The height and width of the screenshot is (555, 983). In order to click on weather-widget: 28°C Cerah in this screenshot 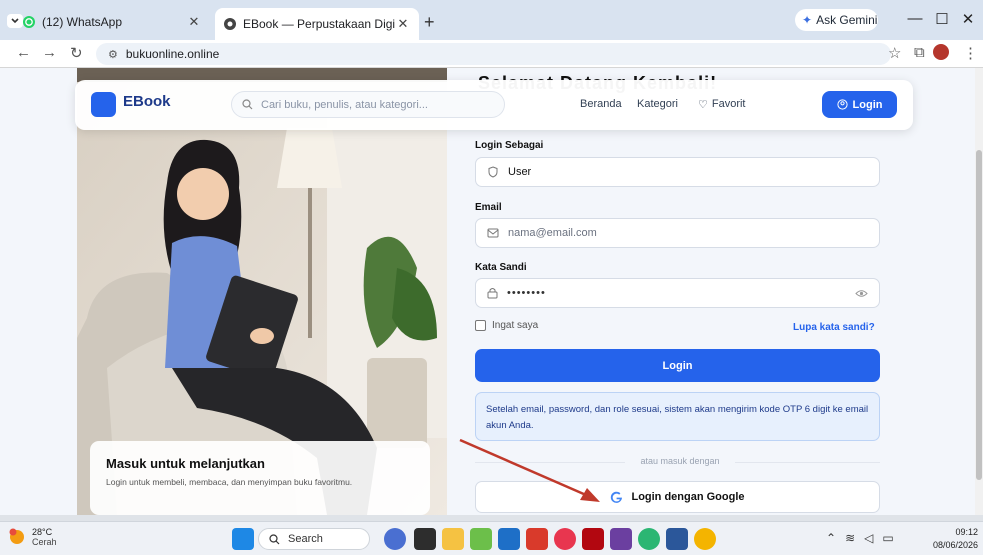, I will do `click(32, 537)`.